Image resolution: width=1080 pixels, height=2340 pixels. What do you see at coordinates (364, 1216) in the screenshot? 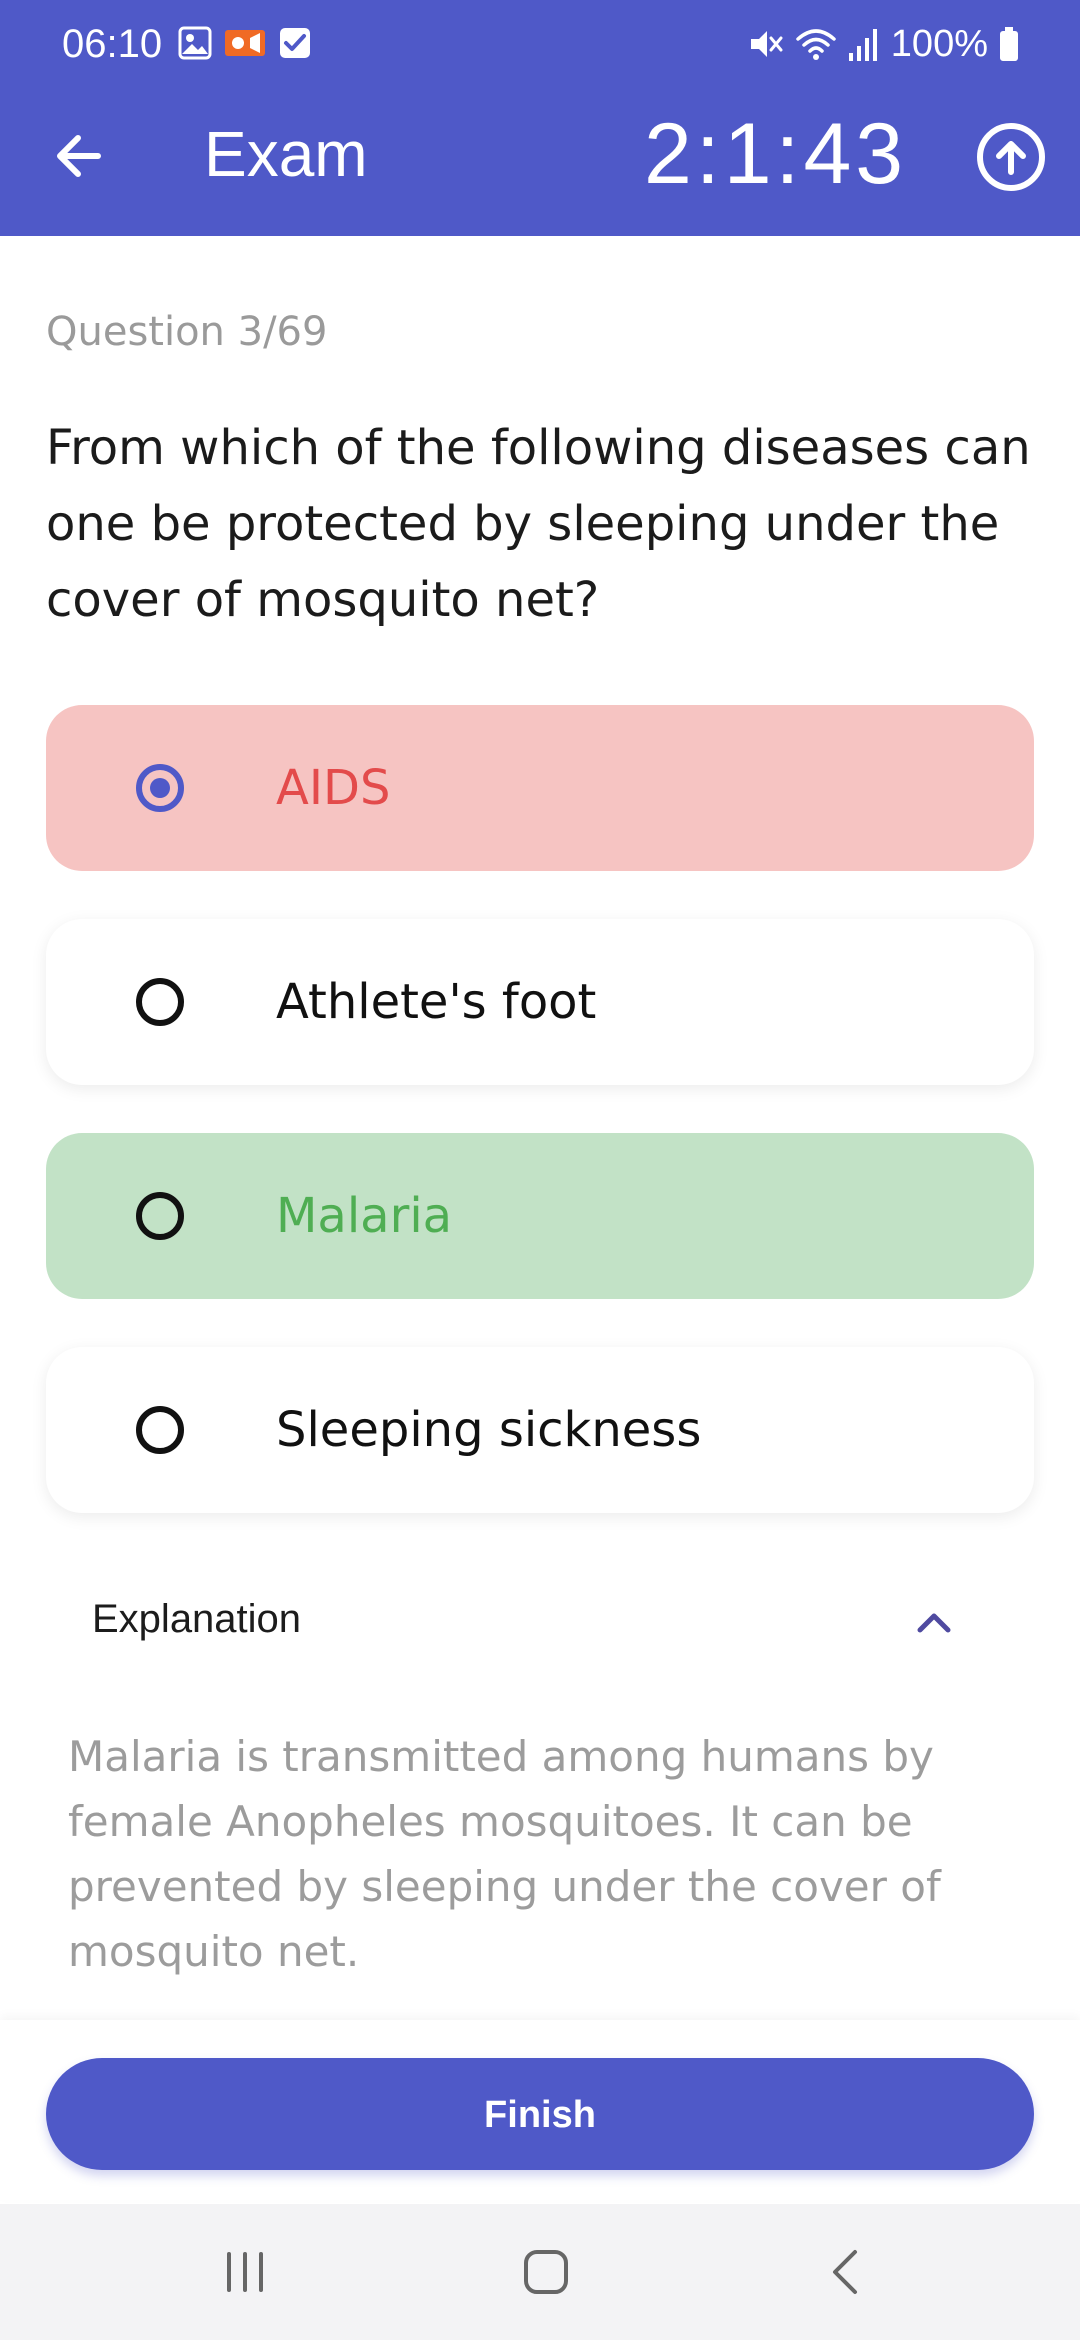
I see `option-label: Malaria` at bounding box center [364, 1216].